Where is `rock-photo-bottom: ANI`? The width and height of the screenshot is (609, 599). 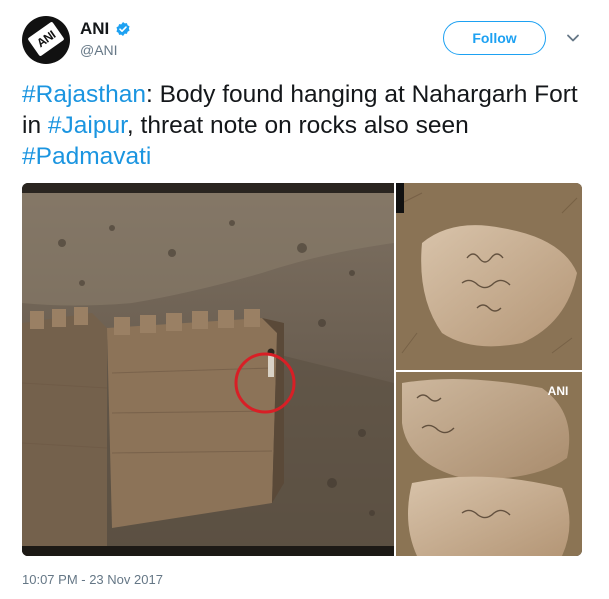 rock-photo-bottom: ANI is located at coordinates (489, 464).